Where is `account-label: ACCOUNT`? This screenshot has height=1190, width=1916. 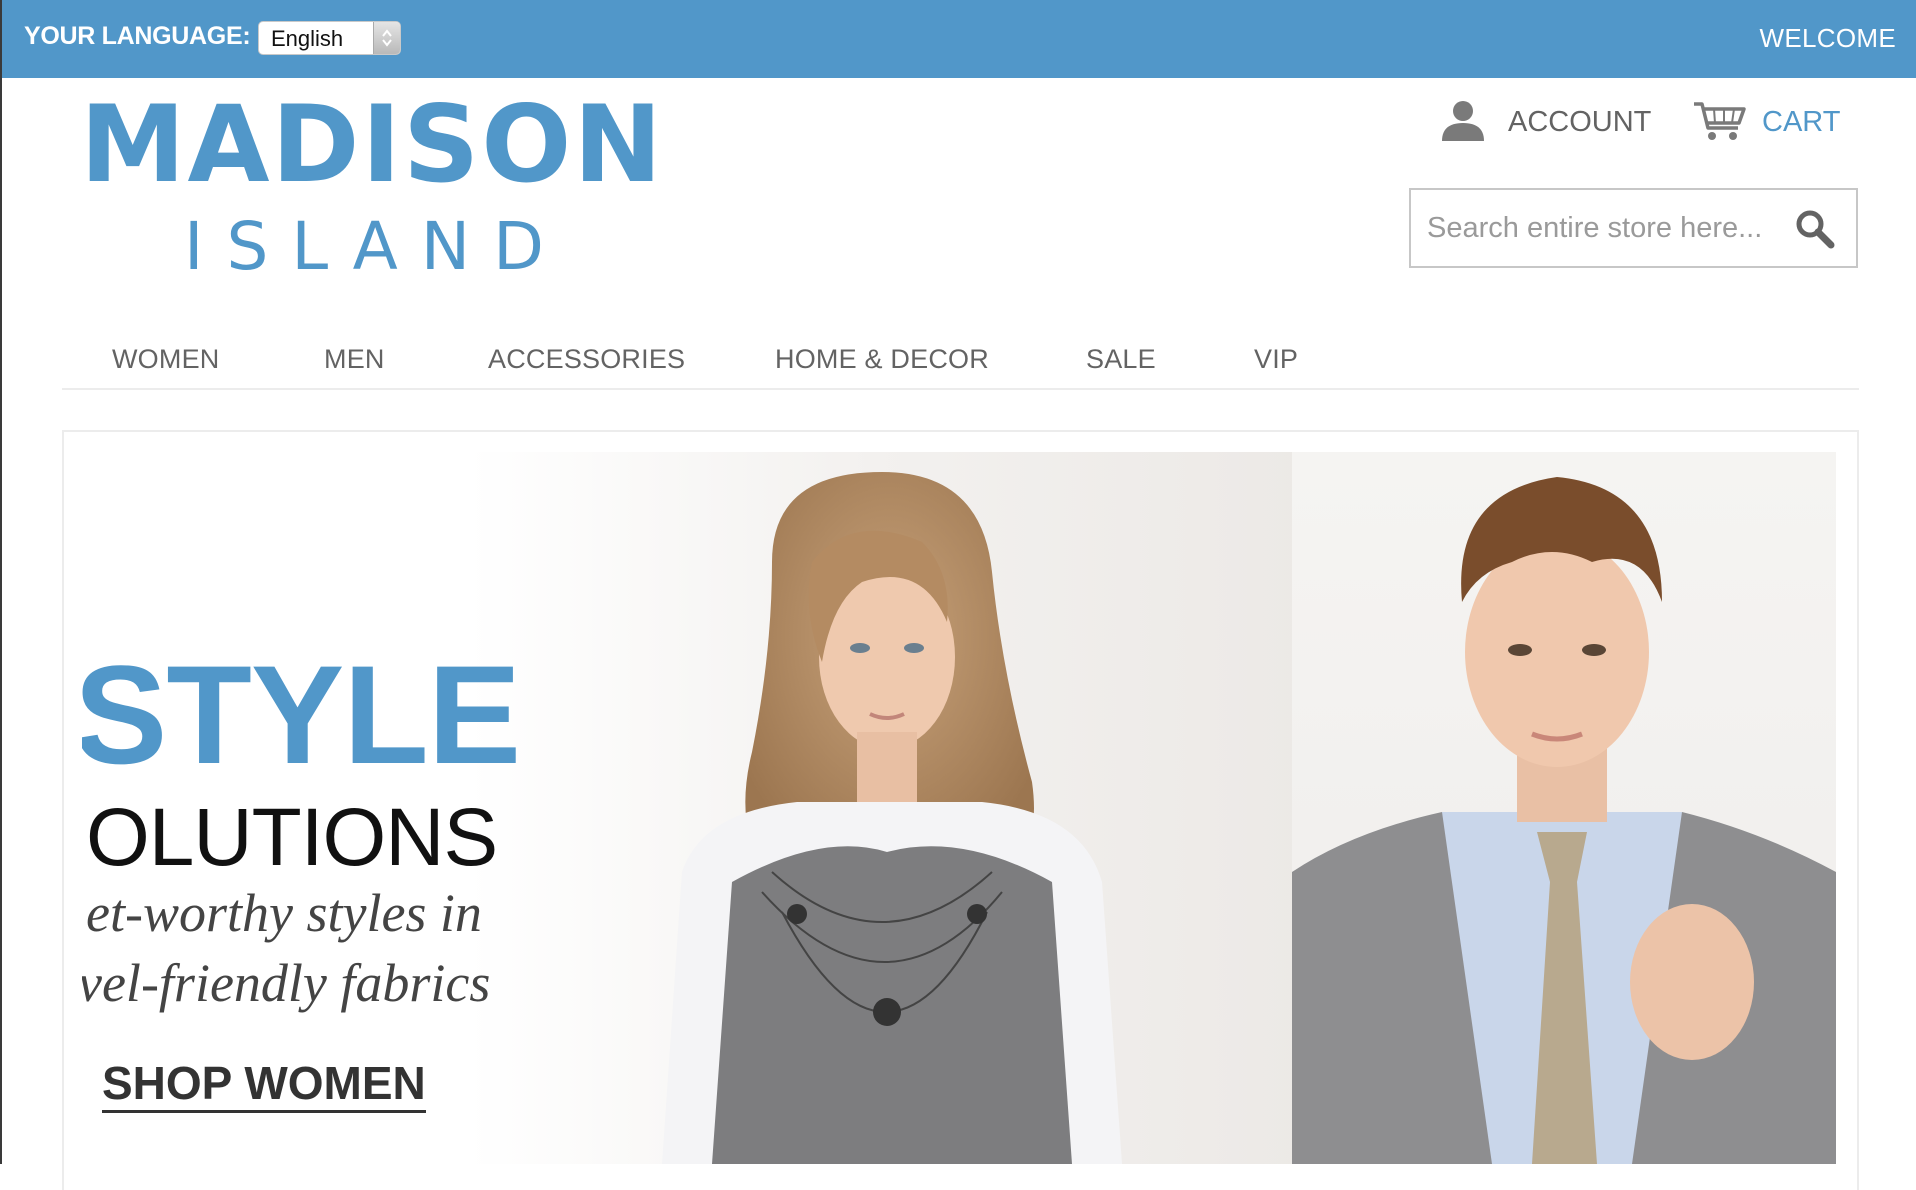
account-label: ACCOUNT is located at coordinates (1580, 121).